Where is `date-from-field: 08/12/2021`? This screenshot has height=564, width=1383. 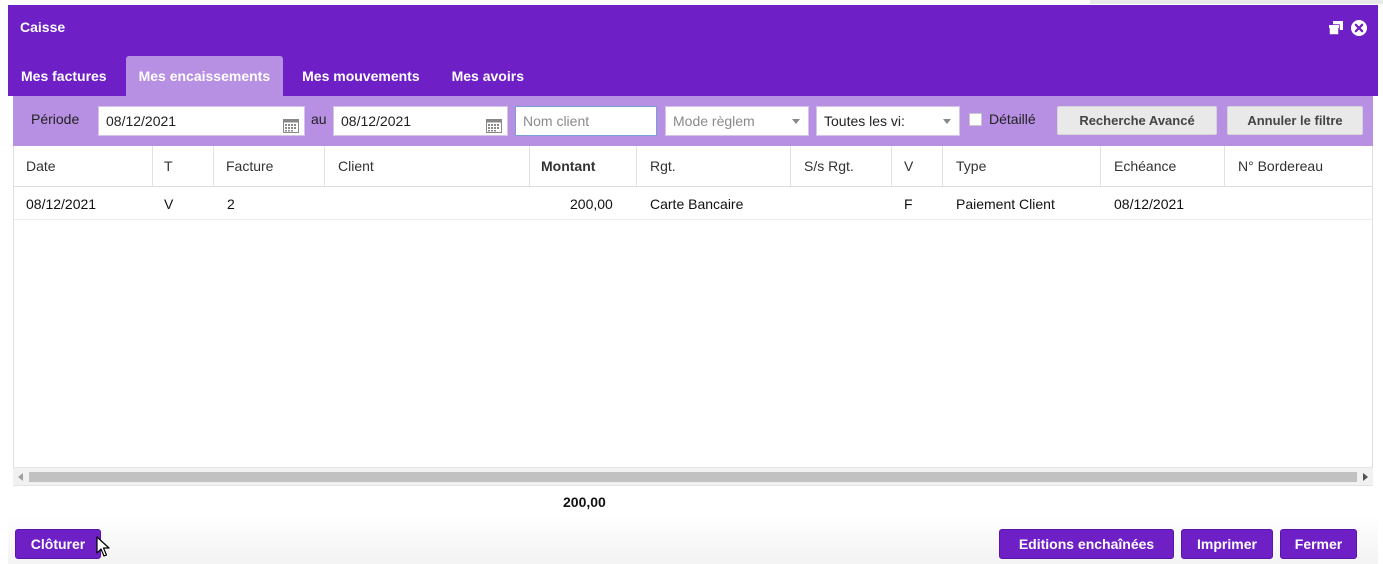
date-from-field: 08/12/2021 is located at coordinates (201, 121).